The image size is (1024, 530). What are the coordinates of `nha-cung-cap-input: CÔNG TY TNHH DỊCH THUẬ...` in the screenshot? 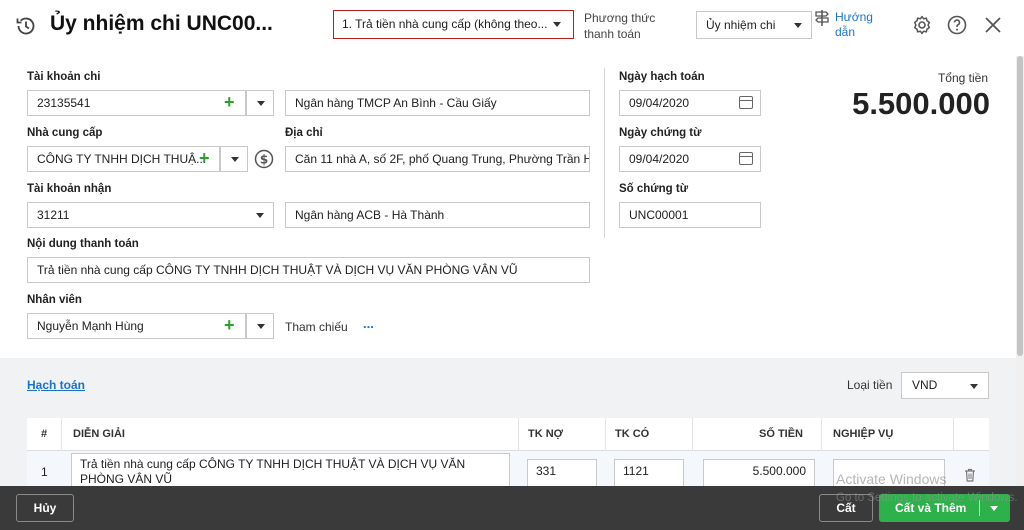 It's located at (123, 159).